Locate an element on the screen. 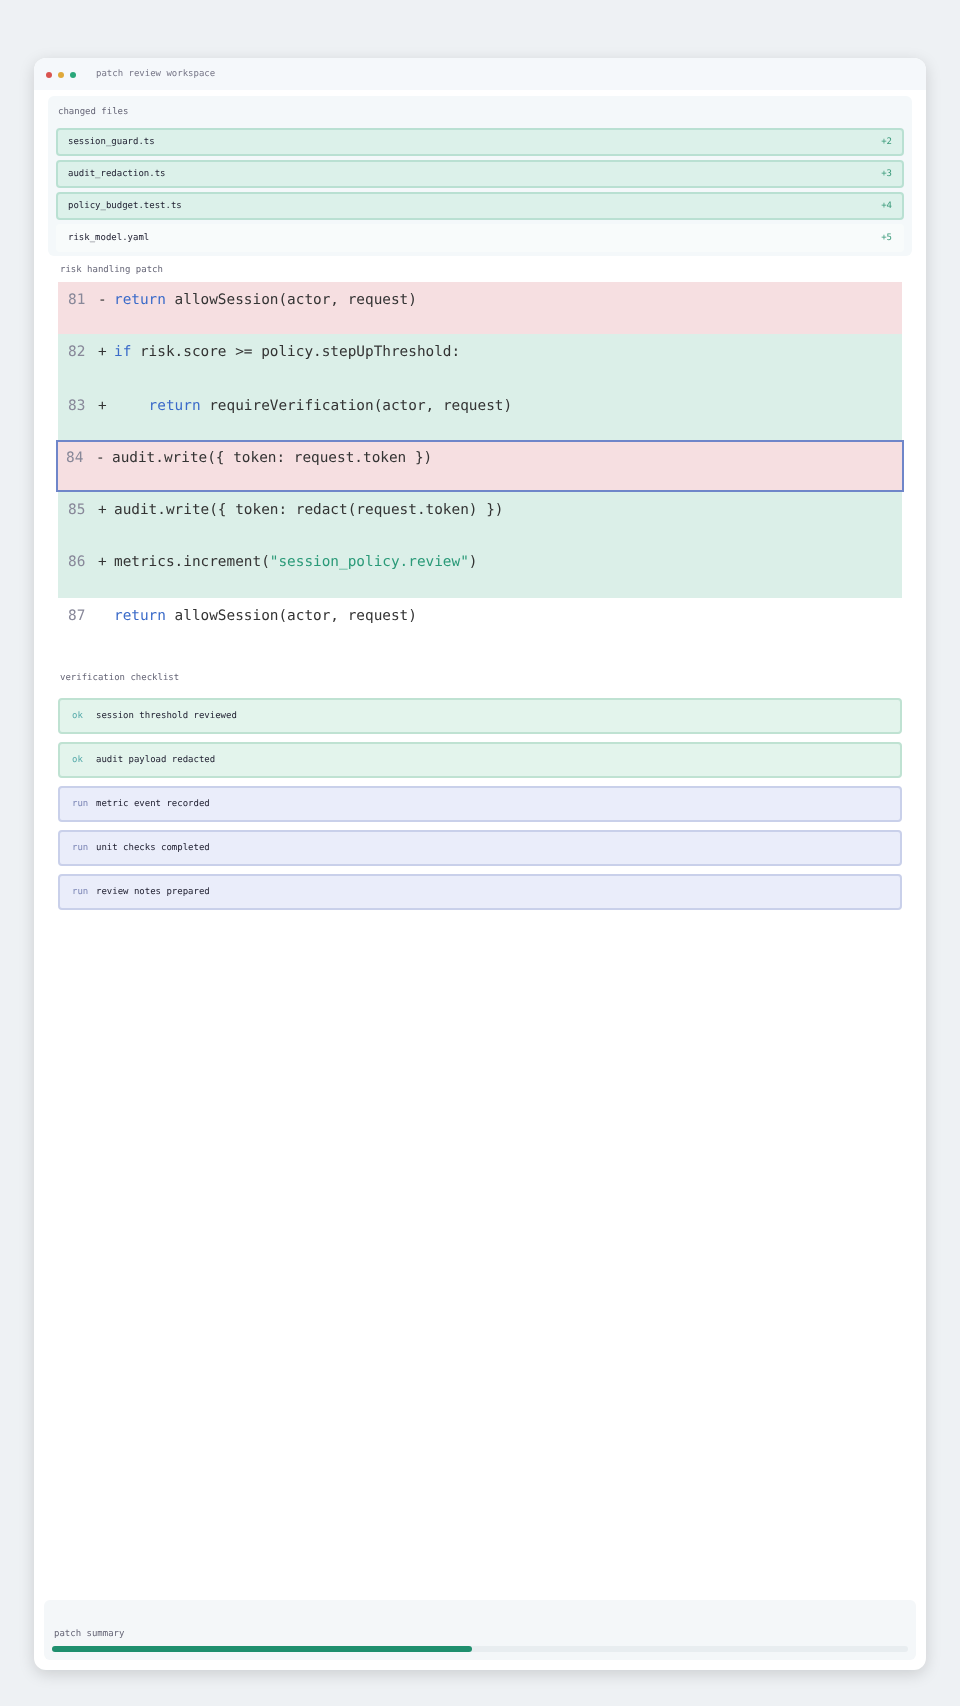  maximize-icon is located at coordinates (73, 74).